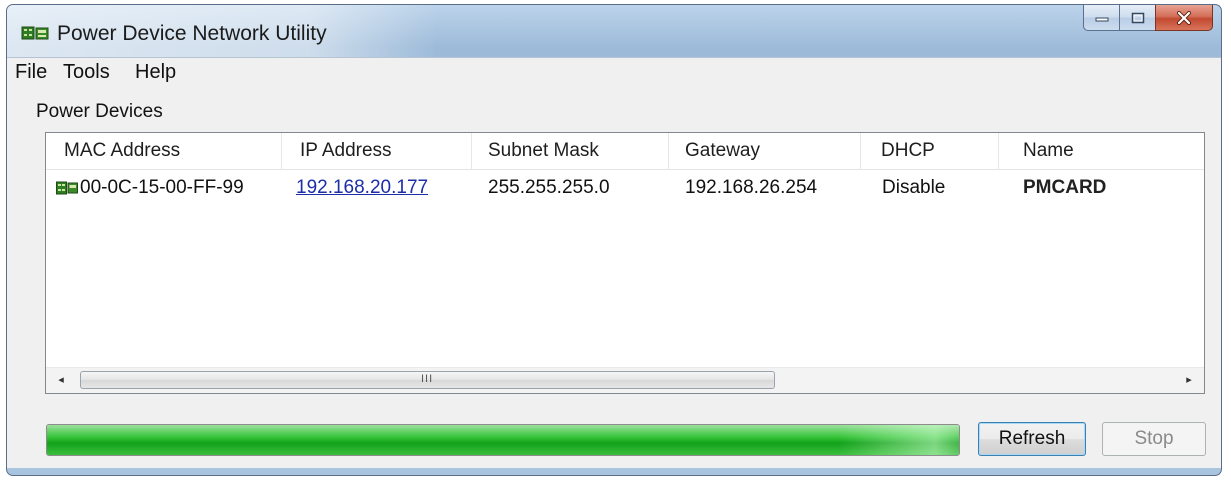  I want to click on progress-fill, so click(503, 440).